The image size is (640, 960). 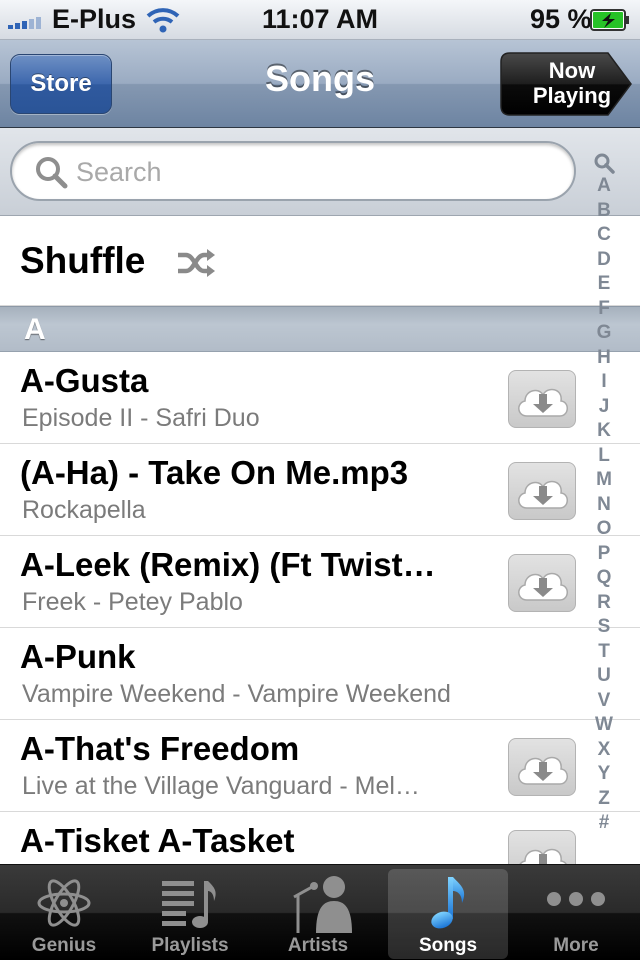 What do you see at coordinates (604, 823) in the screenshot?
I see `index-letter: #` at bounding box center [604, 823].